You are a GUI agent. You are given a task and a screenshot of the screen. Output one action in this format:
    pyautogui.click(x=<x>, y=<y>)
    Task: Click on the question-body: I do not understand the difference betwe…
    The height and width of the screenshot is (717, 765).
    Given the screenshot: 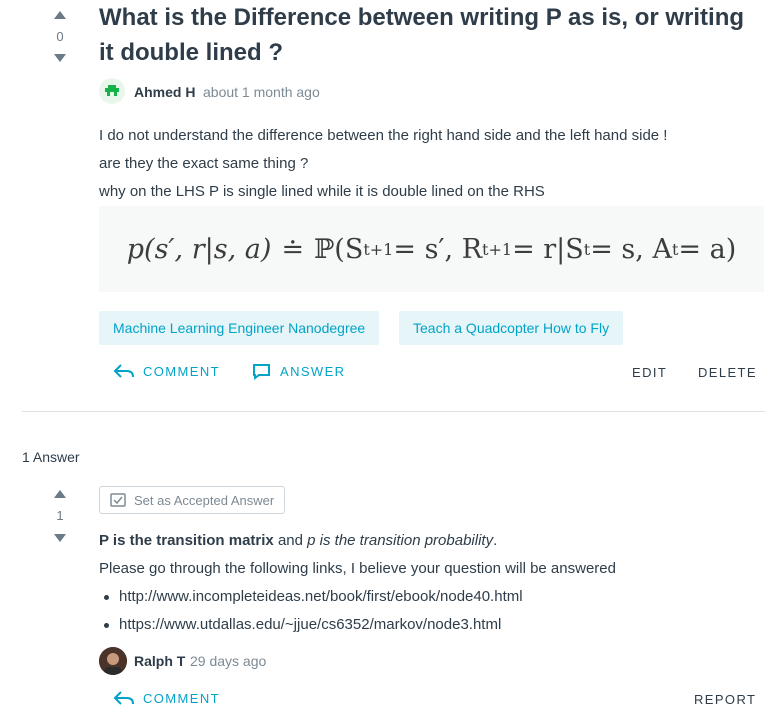 What is the action you would take?
    pyautogui.click(x=383, y=164)
    